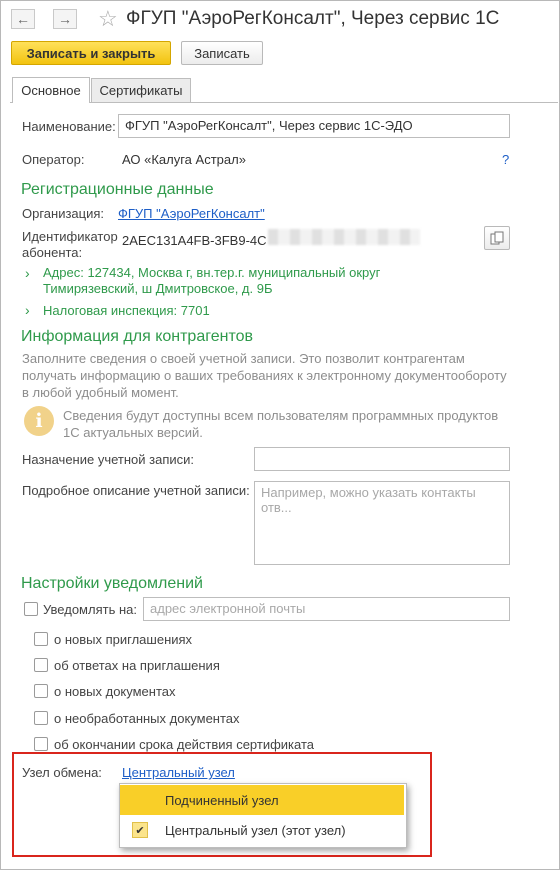 This screenshot has width=560, height=870. Describe the element at coordinates (382, 459) in the screenshot. I see `account-purpose-field` at that location.